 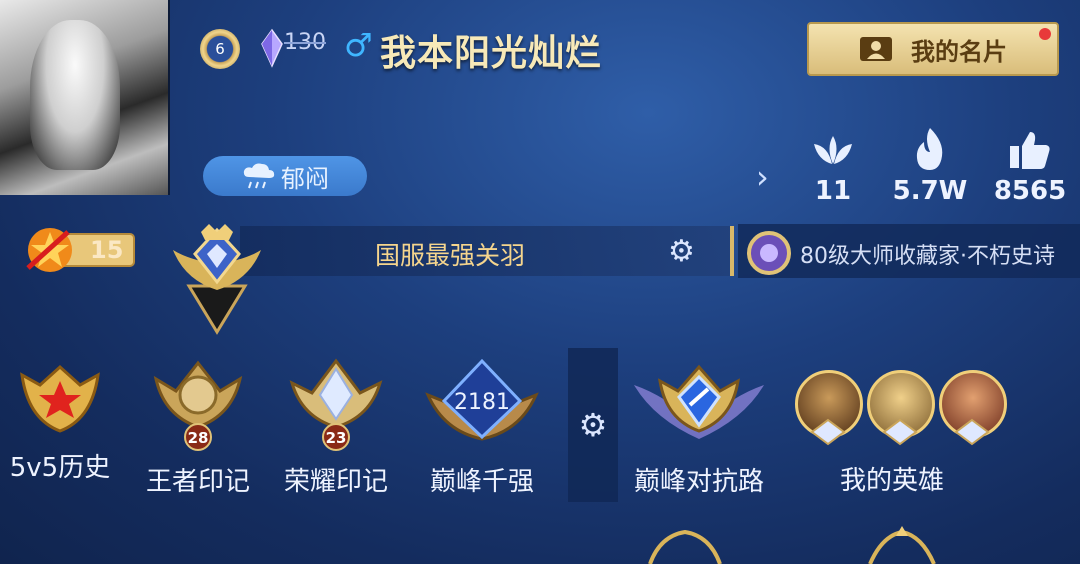 What do you see at coordinates (198, 405) in the screenshot?
I see `king-mark-icon: 28` at bounding box center [198, 405].